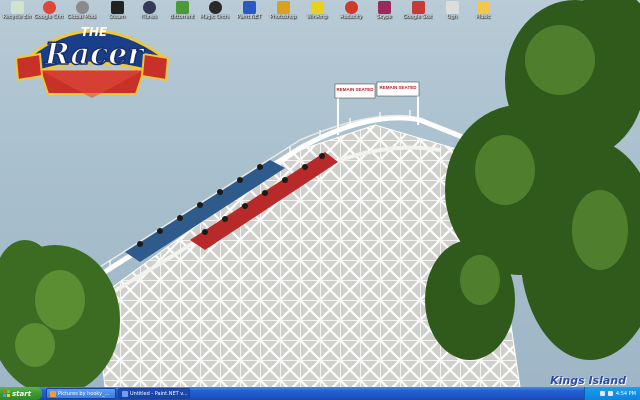 Image resolution: width=640 pixels, height=400 pixels. What do you see at coordinates (418, 7) in the screenshot?
I see `sketchup-icon` at bounding box center [418, 7].